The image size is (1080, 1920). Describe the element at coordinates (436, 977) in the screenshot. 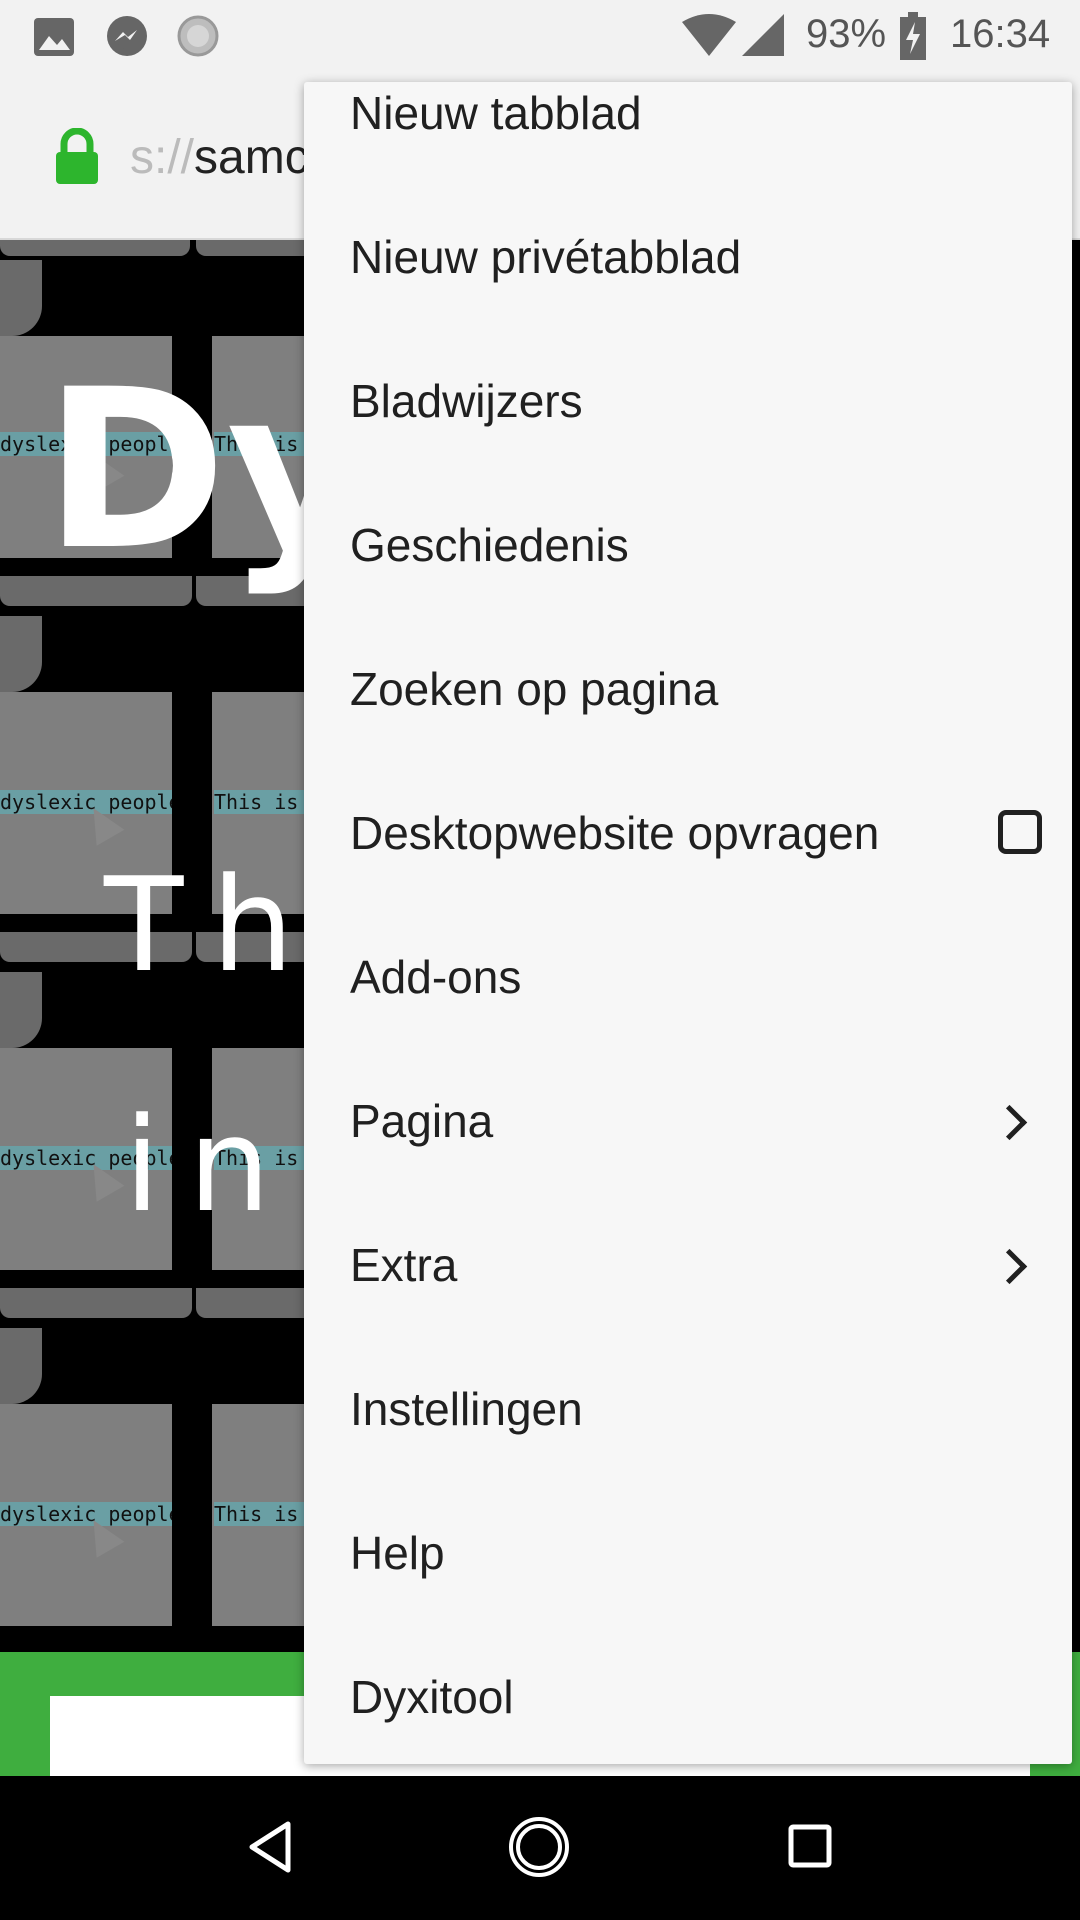

I see `menu-item-label: Add-ons` at that location.